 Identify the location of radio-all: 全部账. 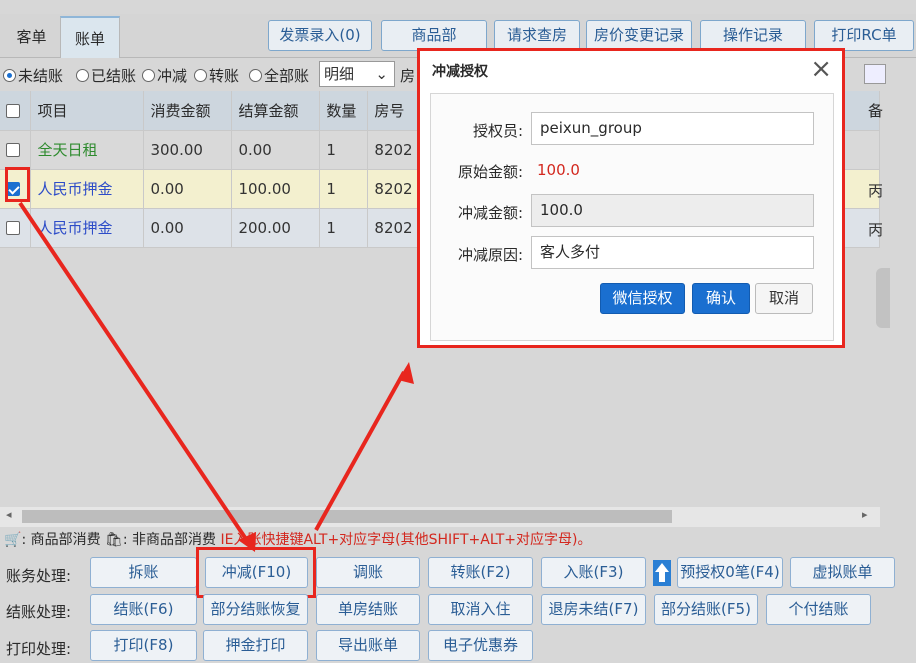
(279, 75).